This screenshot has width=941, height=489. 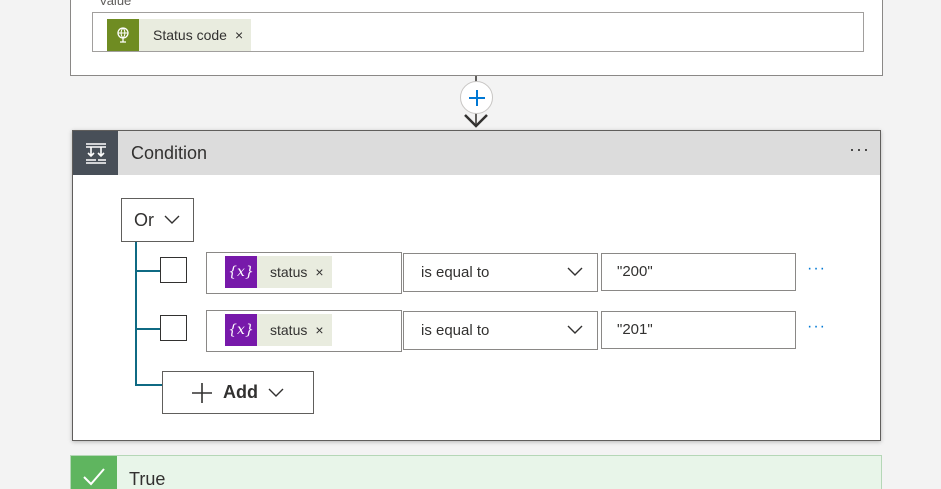 I want to click on value-field-label: Value, so click(x=115, y=4).